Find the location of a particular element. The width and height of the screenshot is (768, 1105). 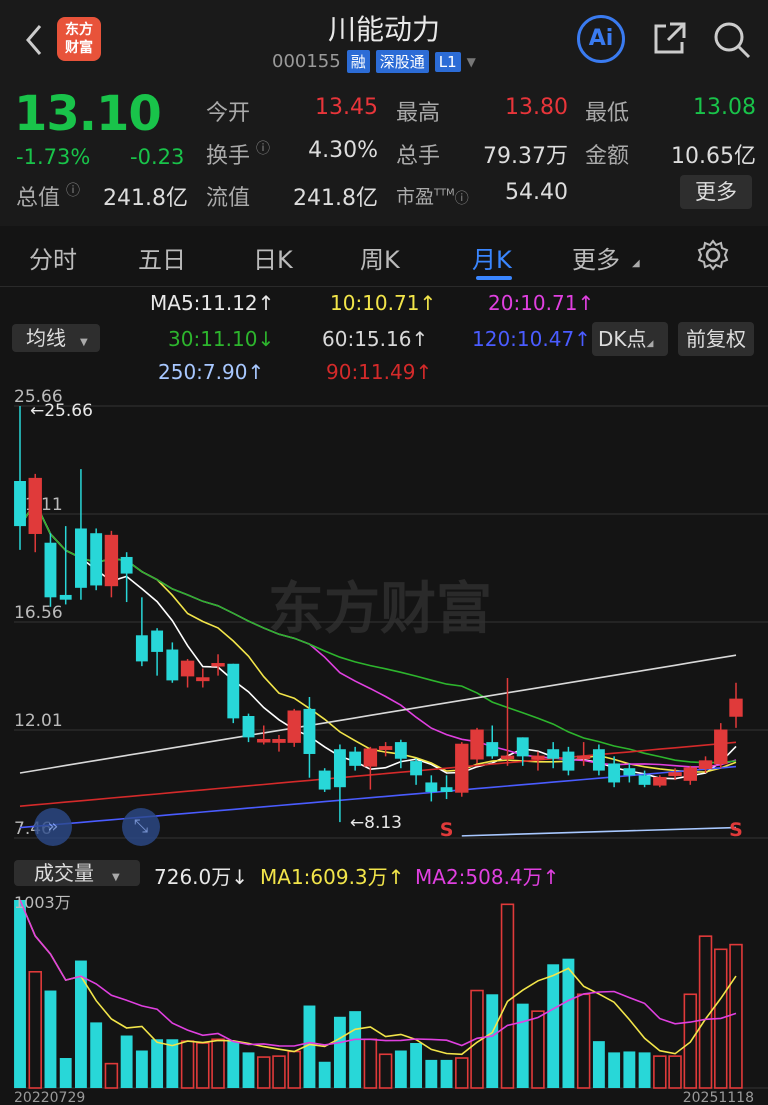

end-date: 20251118 is located at coordinates (718, 1097).